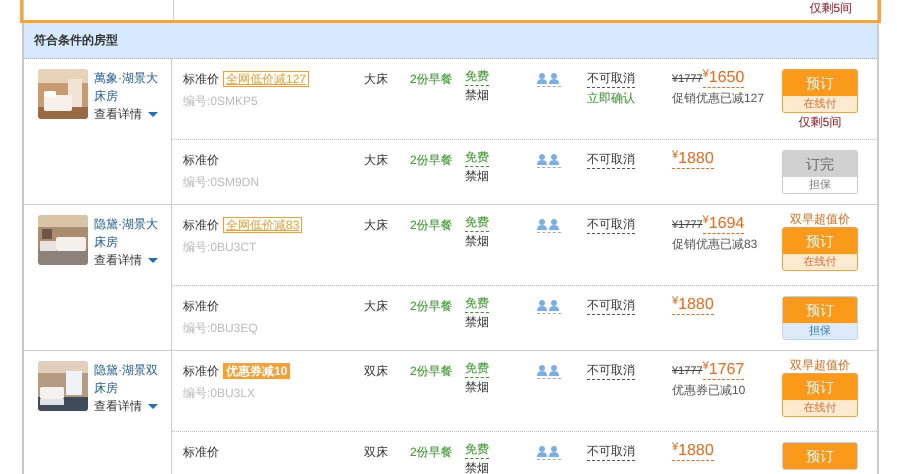 Image resolution: width=897 pixels, height=474 pixels. I want to click on room-name-link: 萬象·湖景大床房, so click(127, 87).